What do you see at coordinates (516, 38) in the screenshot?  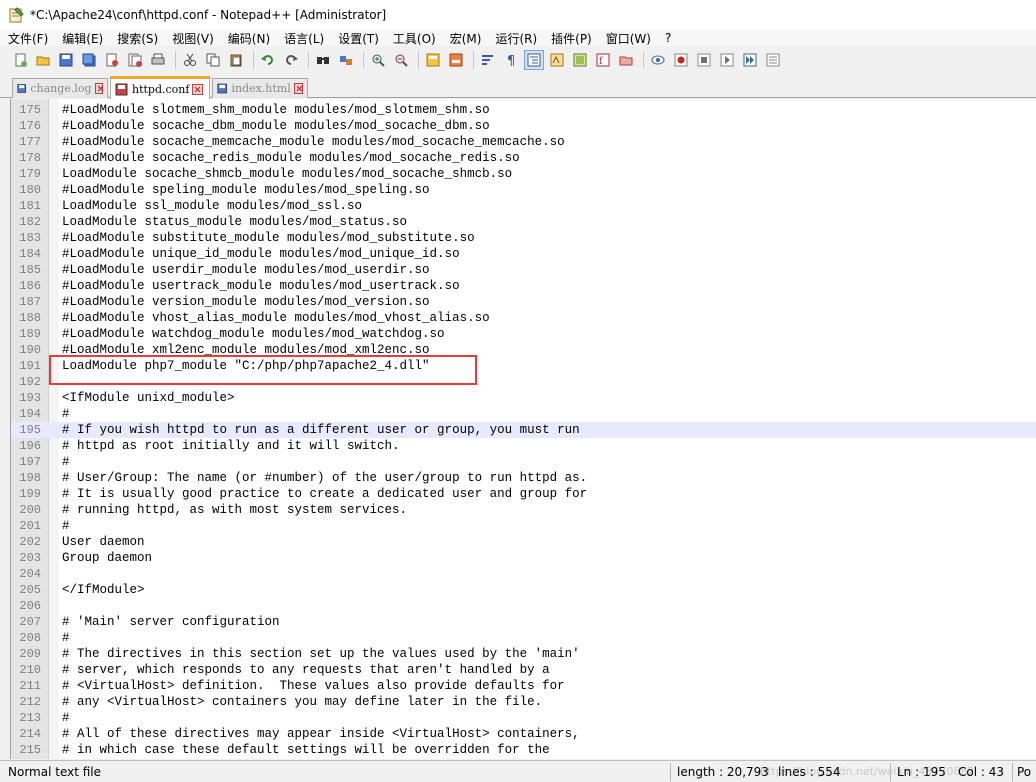 I see `menu-item: 运行(R)` at bounding box center [516, 38].